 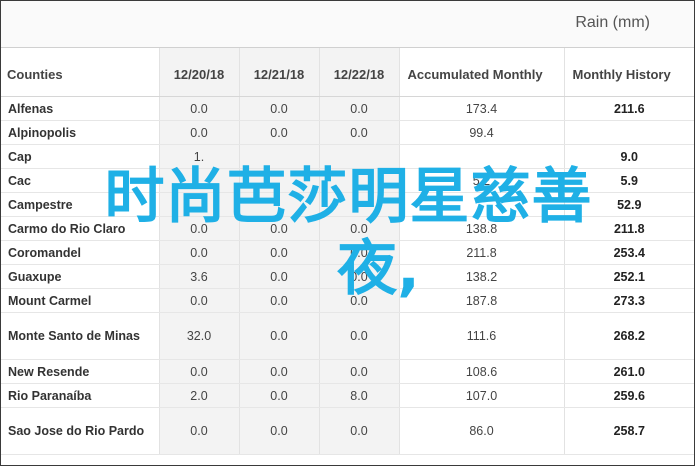 I want to click on county-cell: Cac, so click(x=80, y=180).